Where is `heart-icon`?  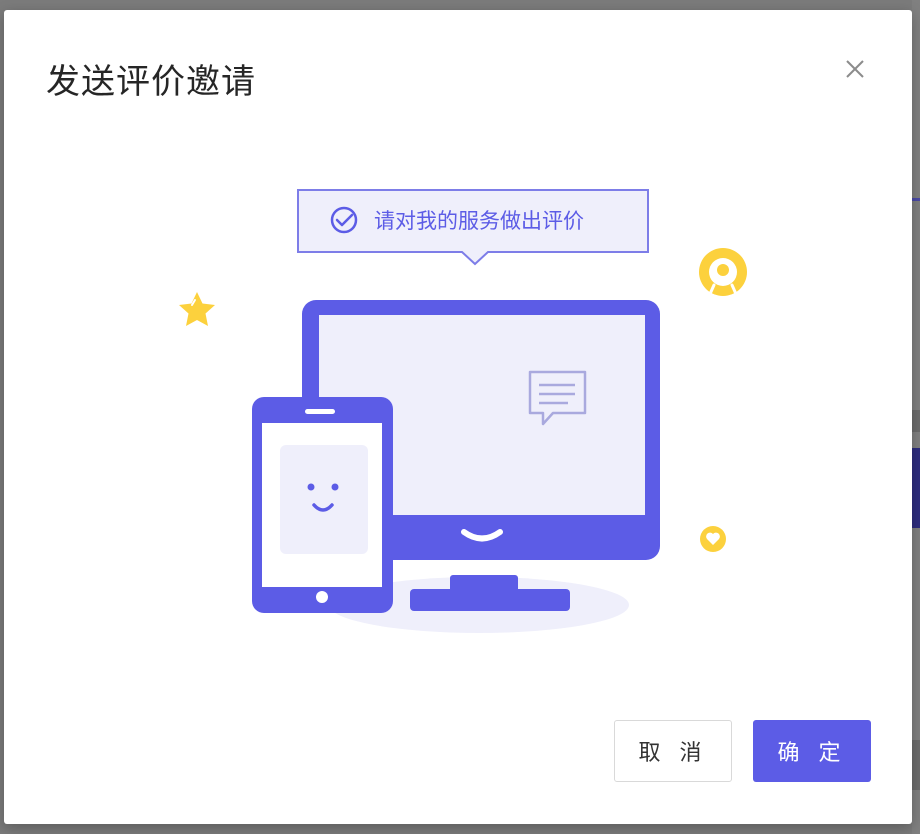
heart-icon is located at coordinates (713, 539).